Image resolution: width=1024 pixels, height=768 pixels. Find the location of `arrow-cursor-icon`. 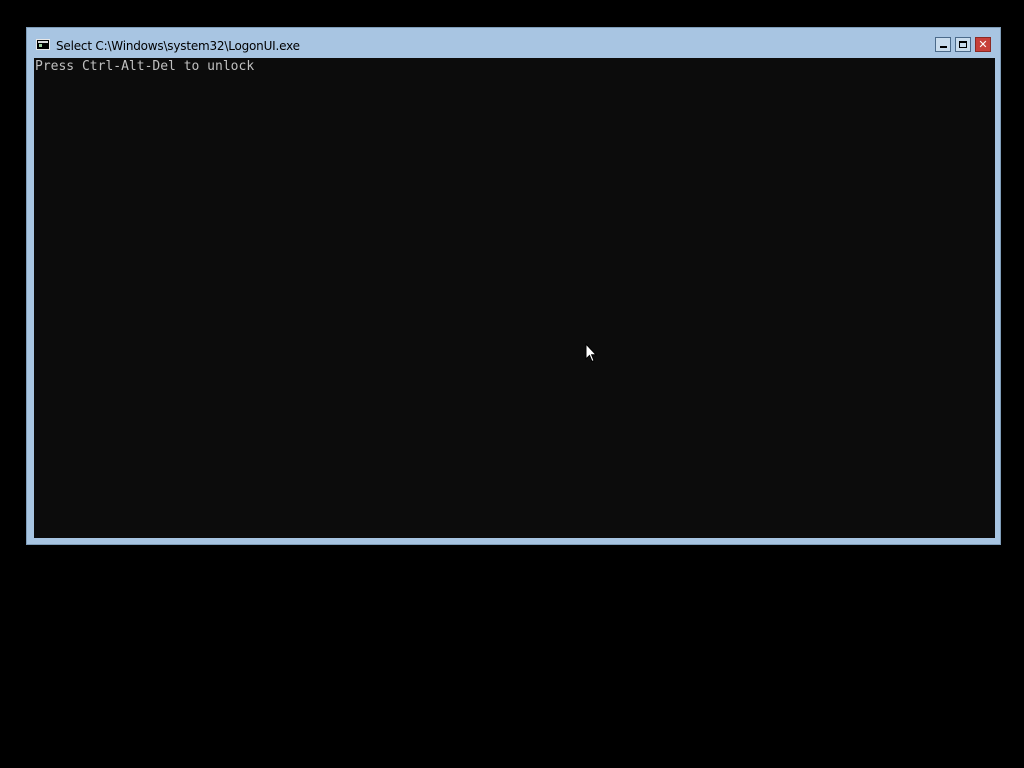

arrow-cursor-icon is located at coordinates (591, 353).